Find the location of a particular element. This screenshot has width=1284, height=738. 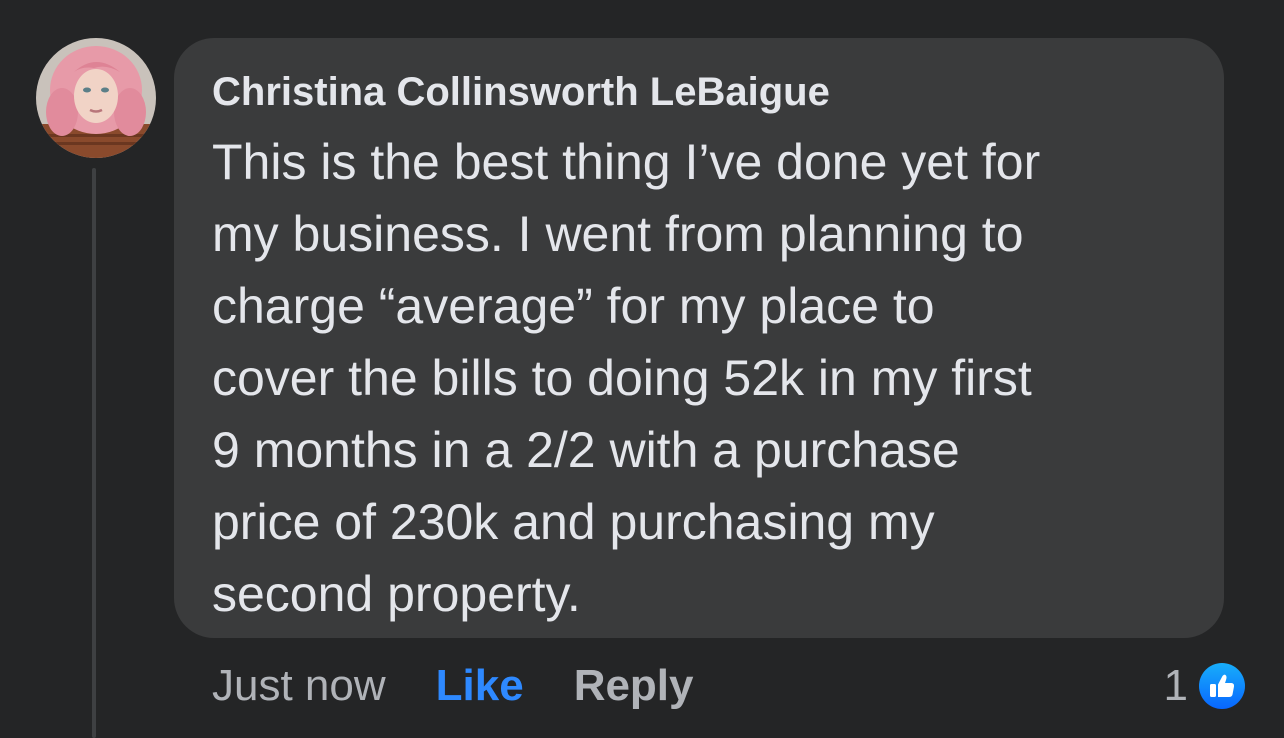

thread-connector-line is located at coordinates (94, 453).